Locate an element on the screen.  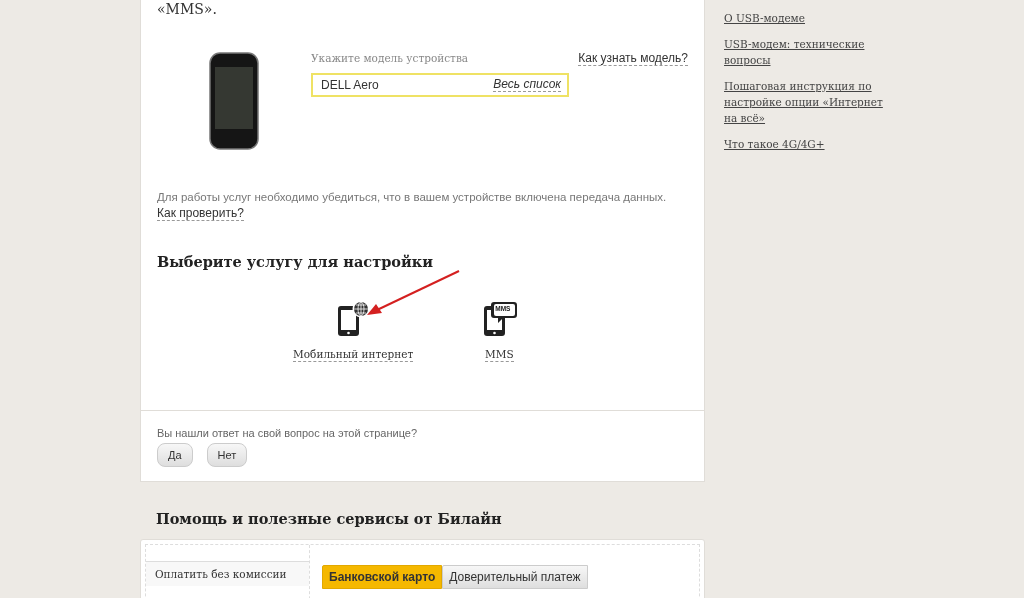
data-note: Для работы услуг необходимо убедиться, что в вашем устройстве включена передача данных. is located at coordinates (412, 197).